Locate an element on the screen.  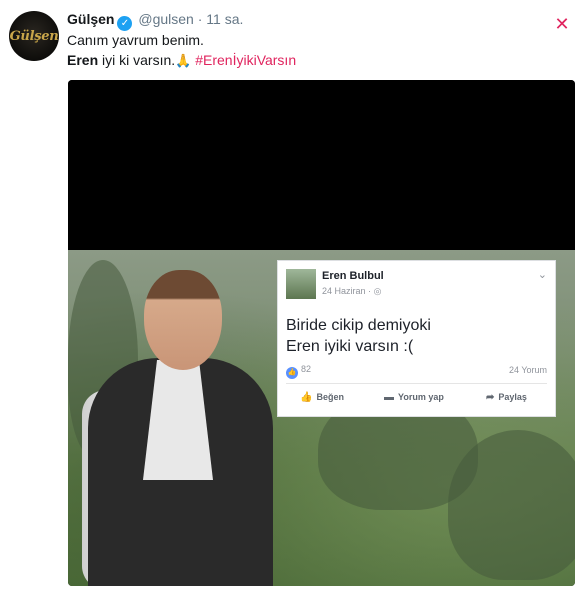
fb-post-text-line1: Biride cikip demiyoki is located at coordinates (358, 325).